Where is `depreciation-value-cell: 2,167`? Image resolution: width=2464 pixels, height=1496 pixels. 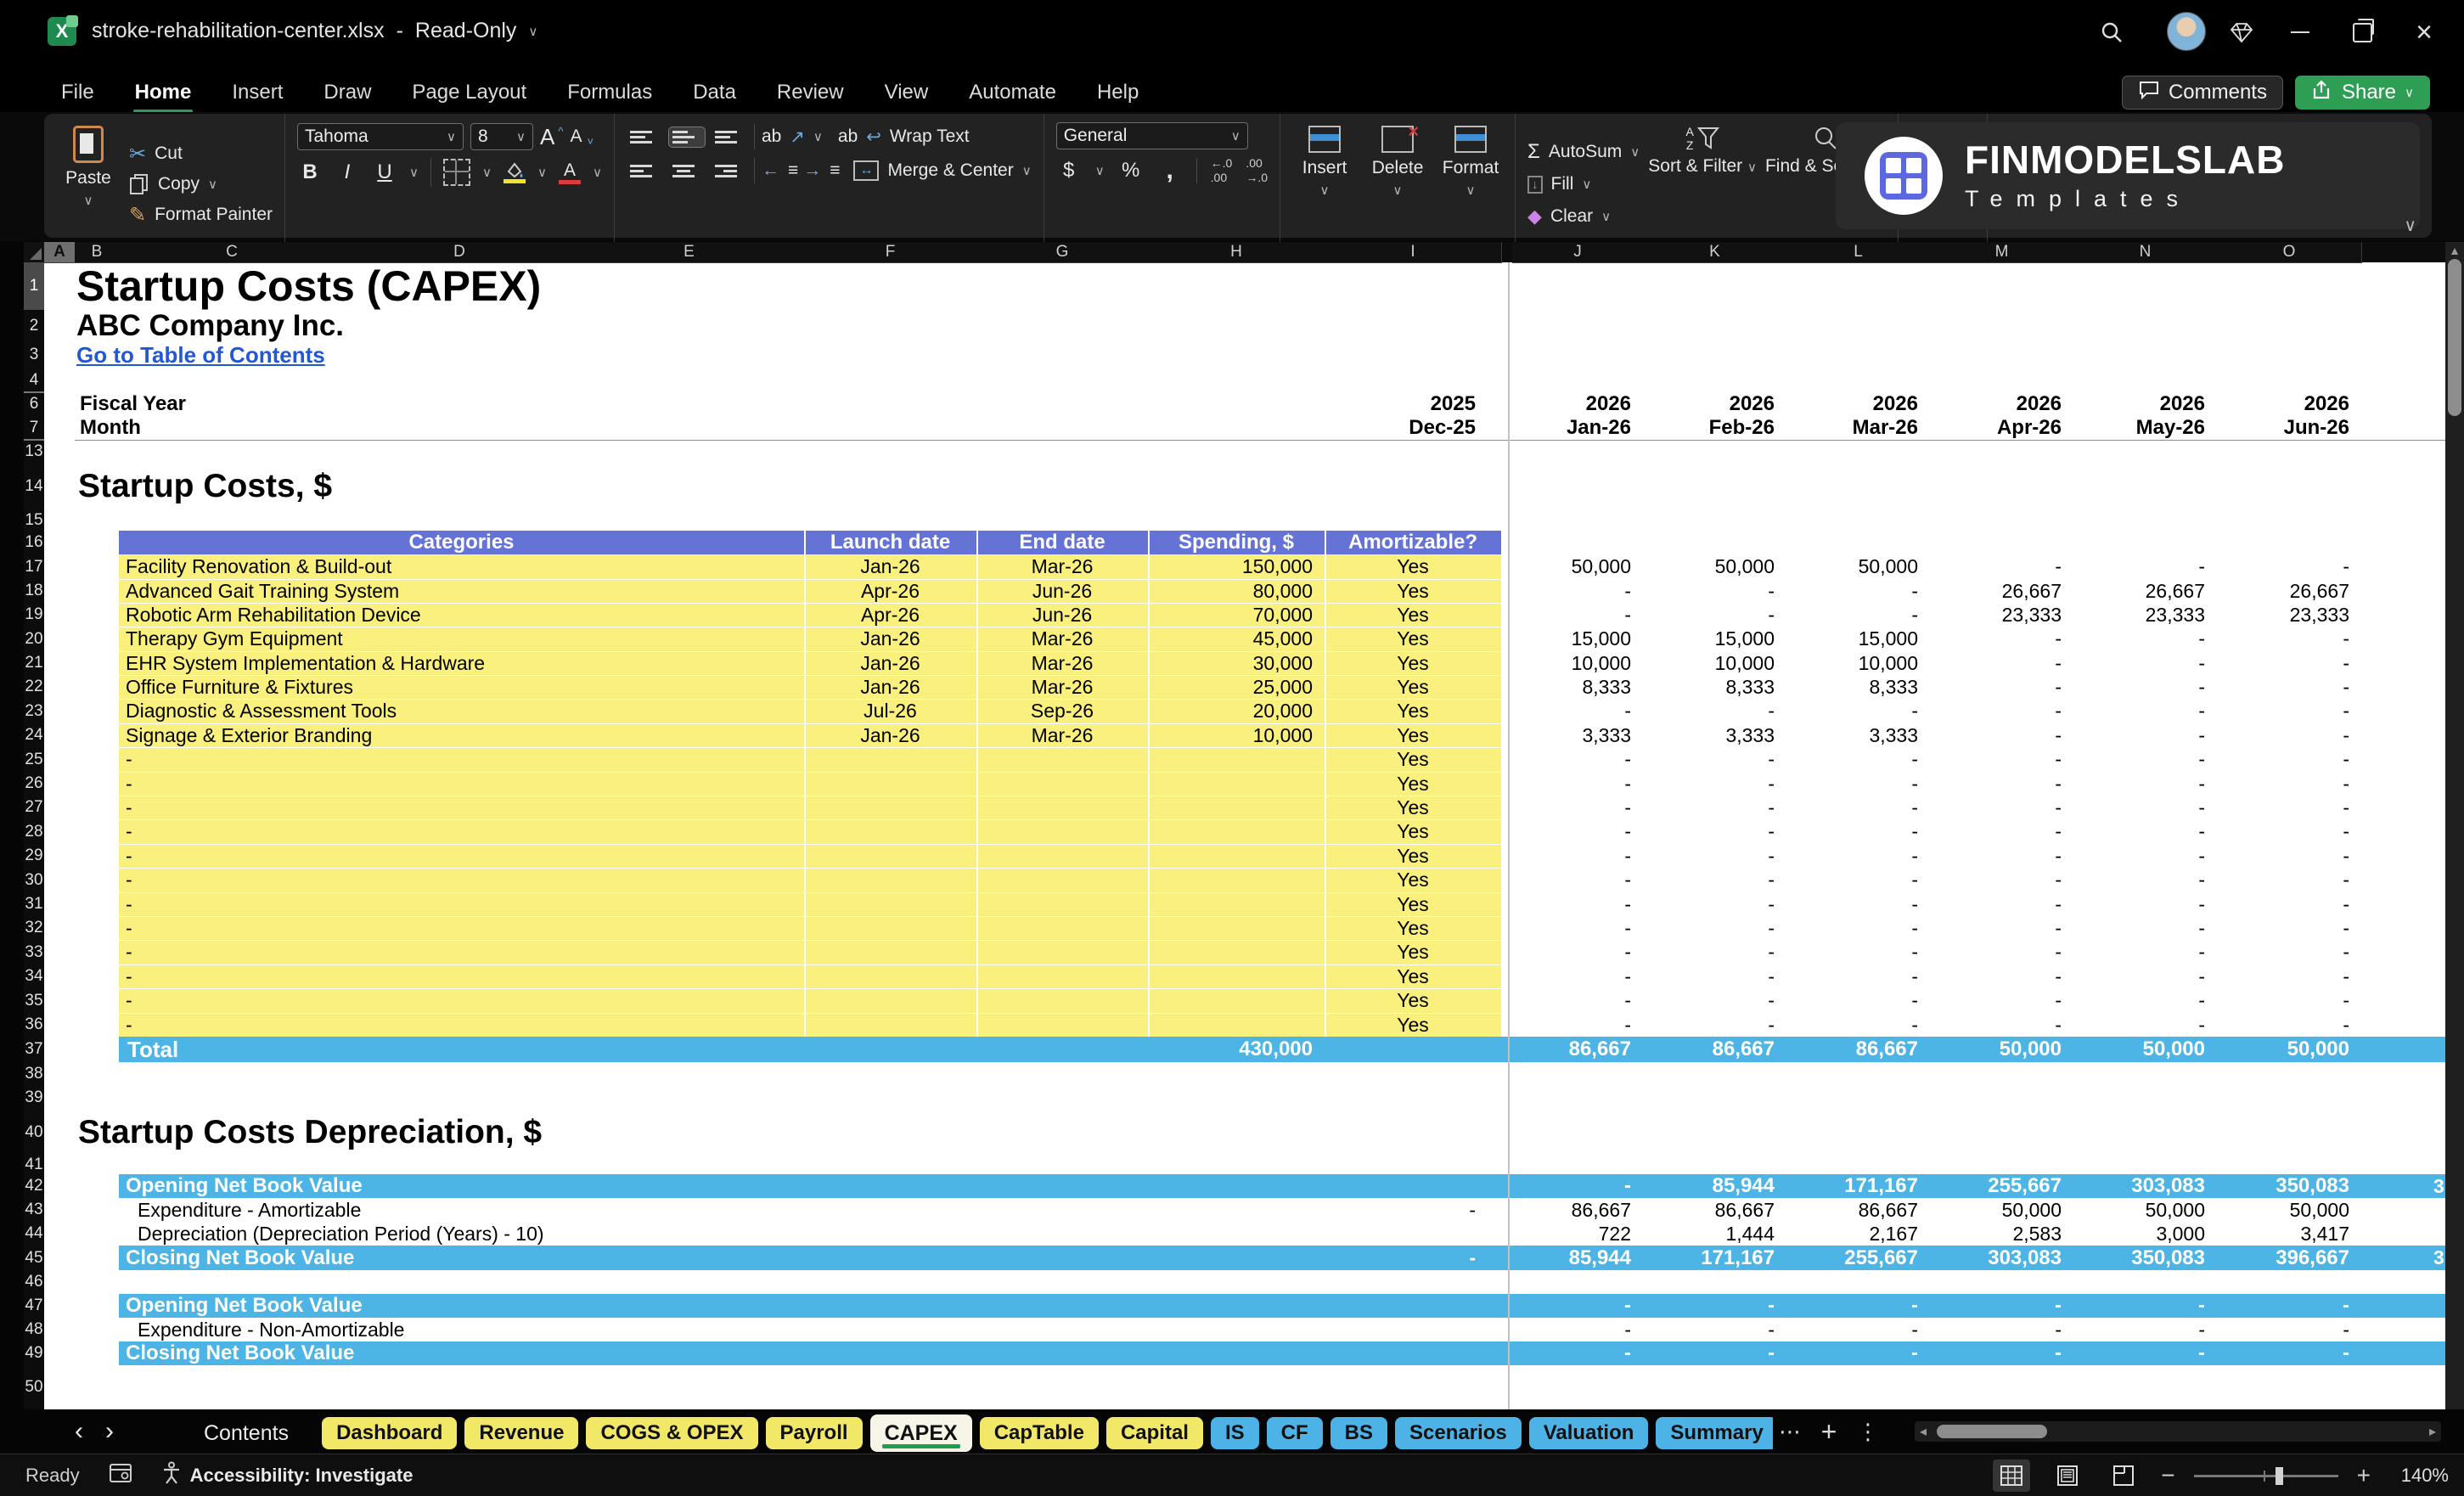 depreciation-value-cell: 2,167 is located at coordinates (1852, 1234).